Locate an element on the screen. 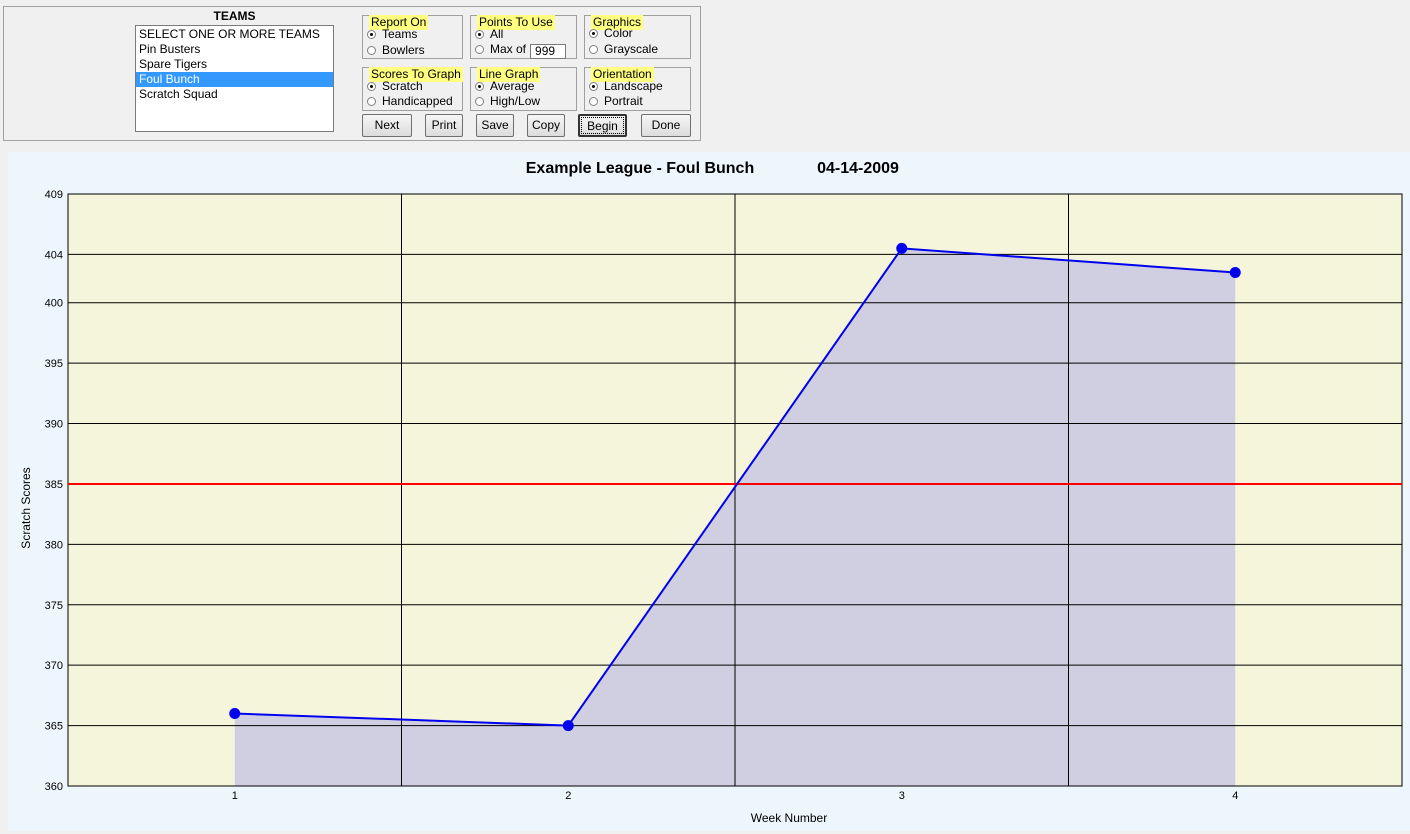  team-item-foul-bunch: Foul Bunch is located at coordinates (234, 79).